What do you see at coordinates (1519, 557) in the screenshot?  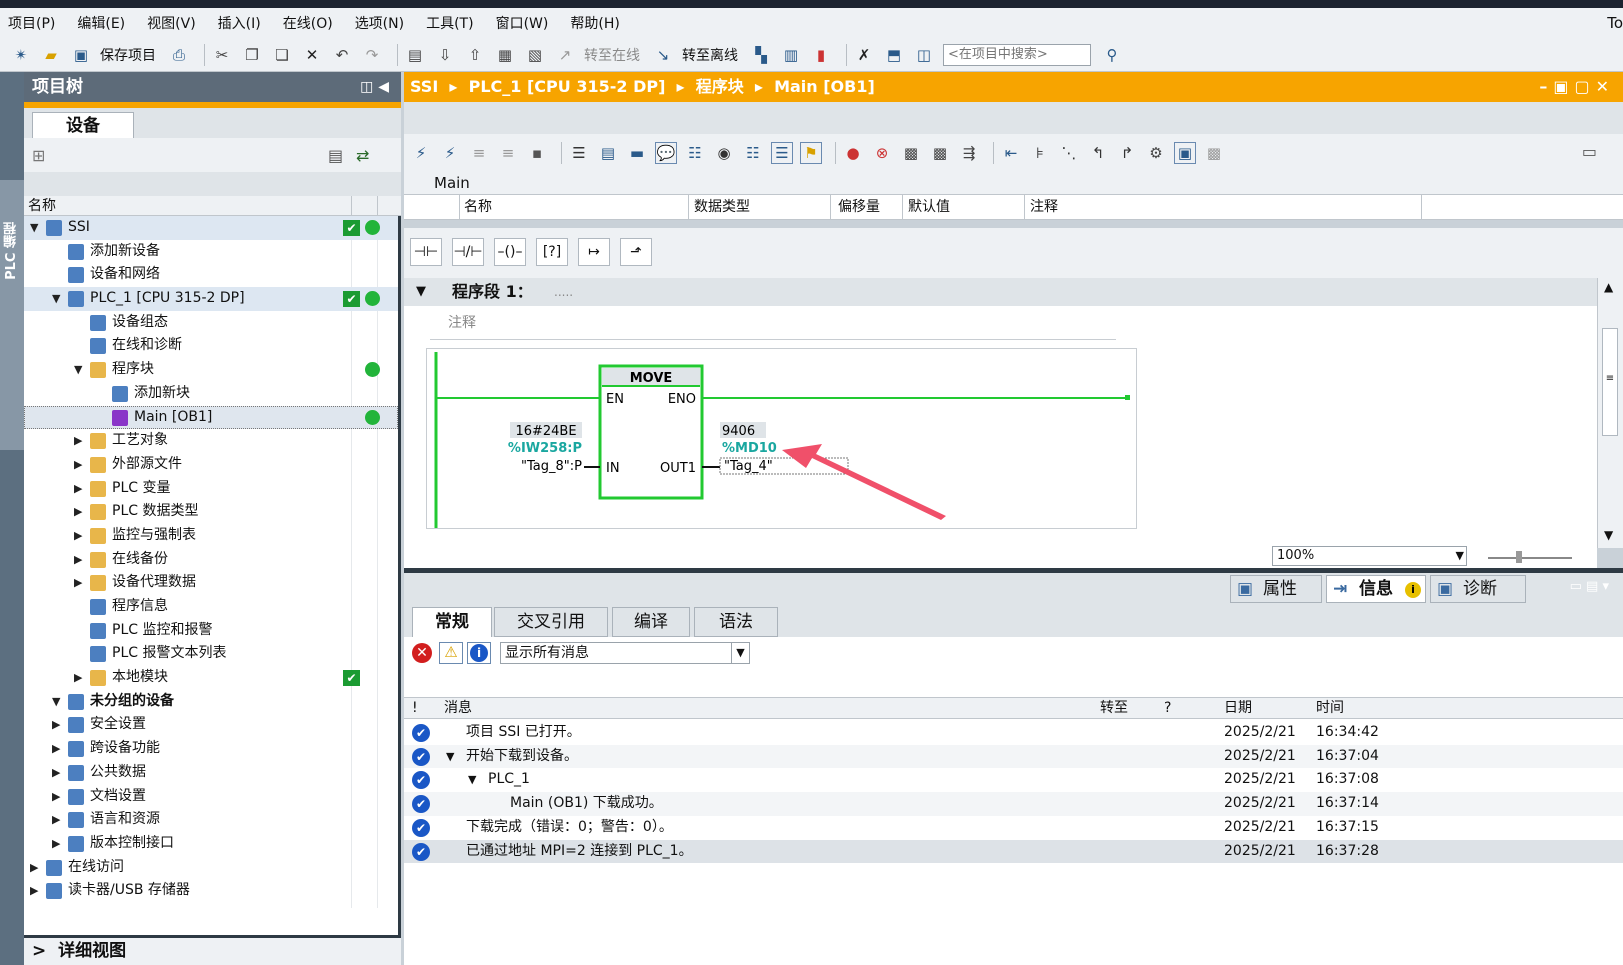 I see `zoom-slider-handle` at bounding box center [1519, 557].